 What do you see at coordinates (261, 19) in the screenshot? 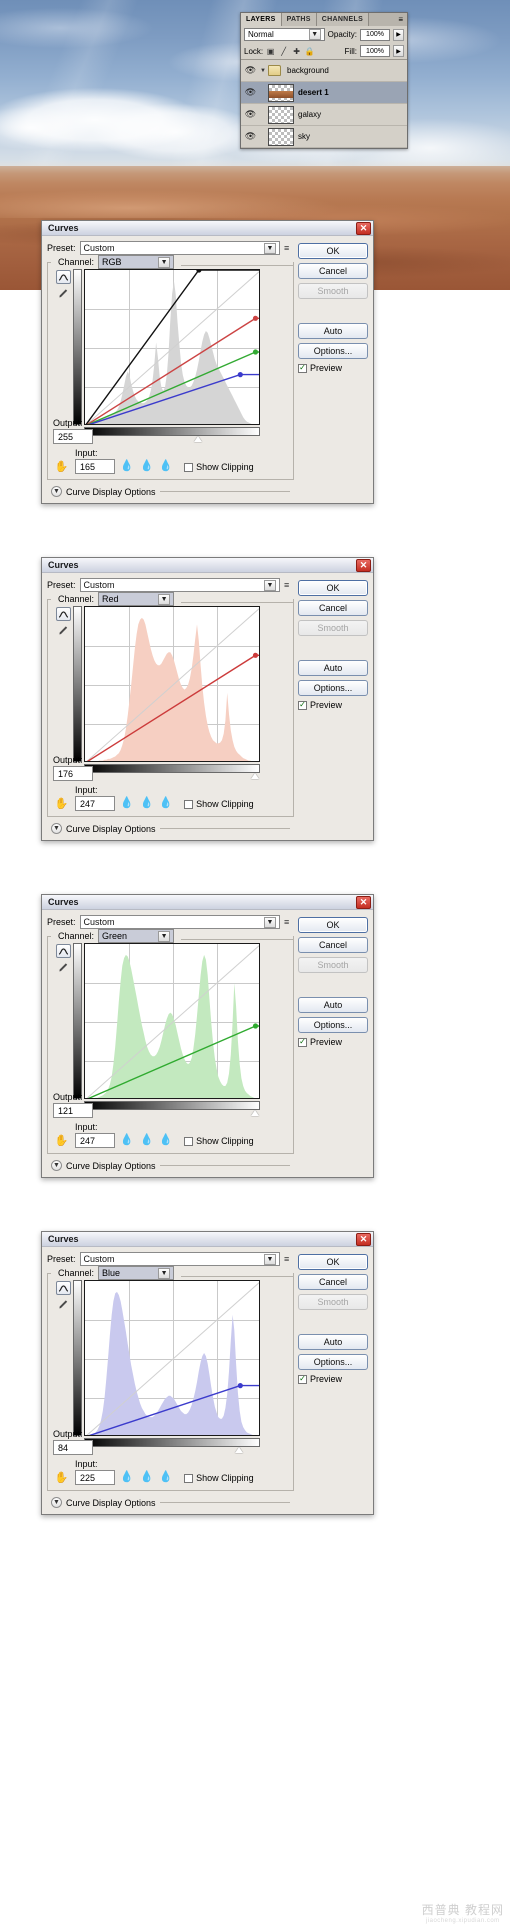
I see `tab-layers: LAYERS` at bounding box center [261, 19].